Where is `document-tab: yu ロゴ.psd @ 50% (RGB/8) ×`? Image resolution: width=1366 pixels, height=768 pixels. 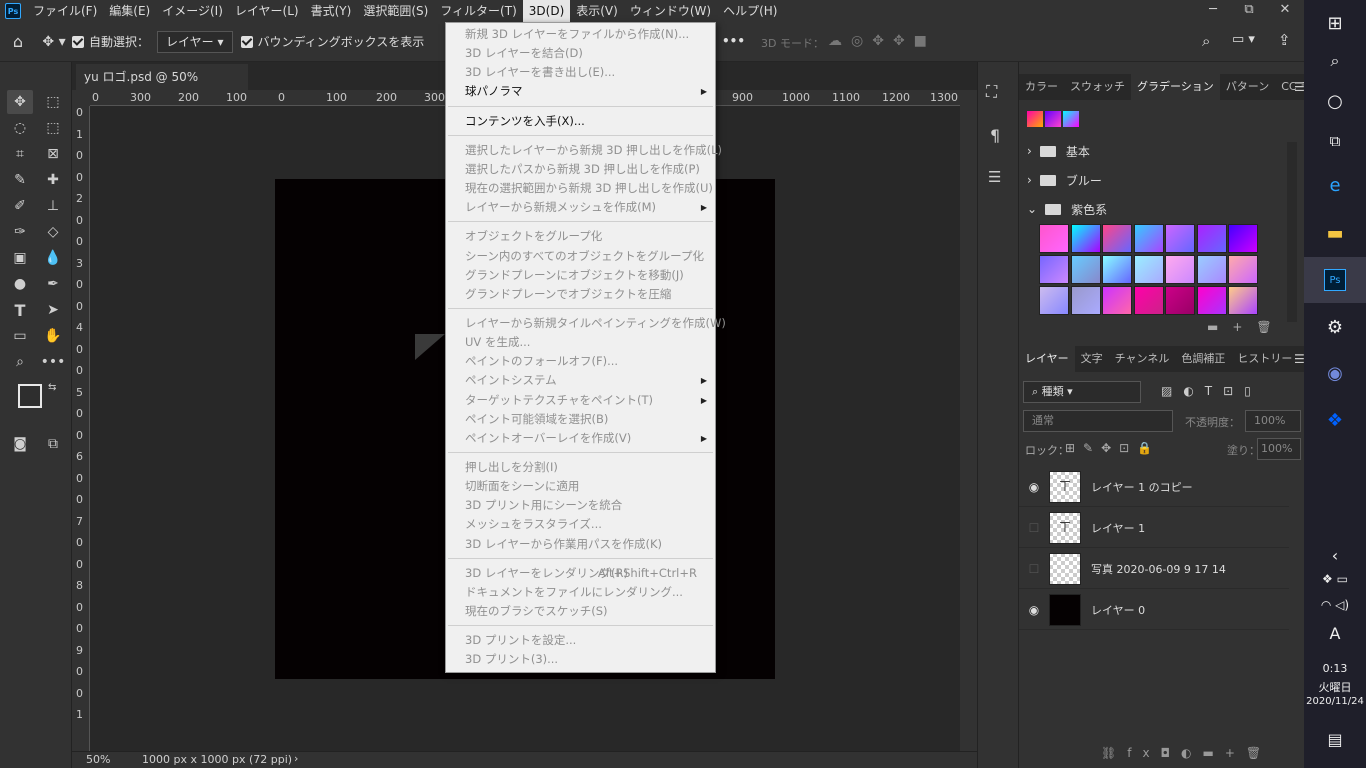
document-tab: yu ロゴ.psd @ 50% (RGB/8) × is located at coordinates (162, 87).